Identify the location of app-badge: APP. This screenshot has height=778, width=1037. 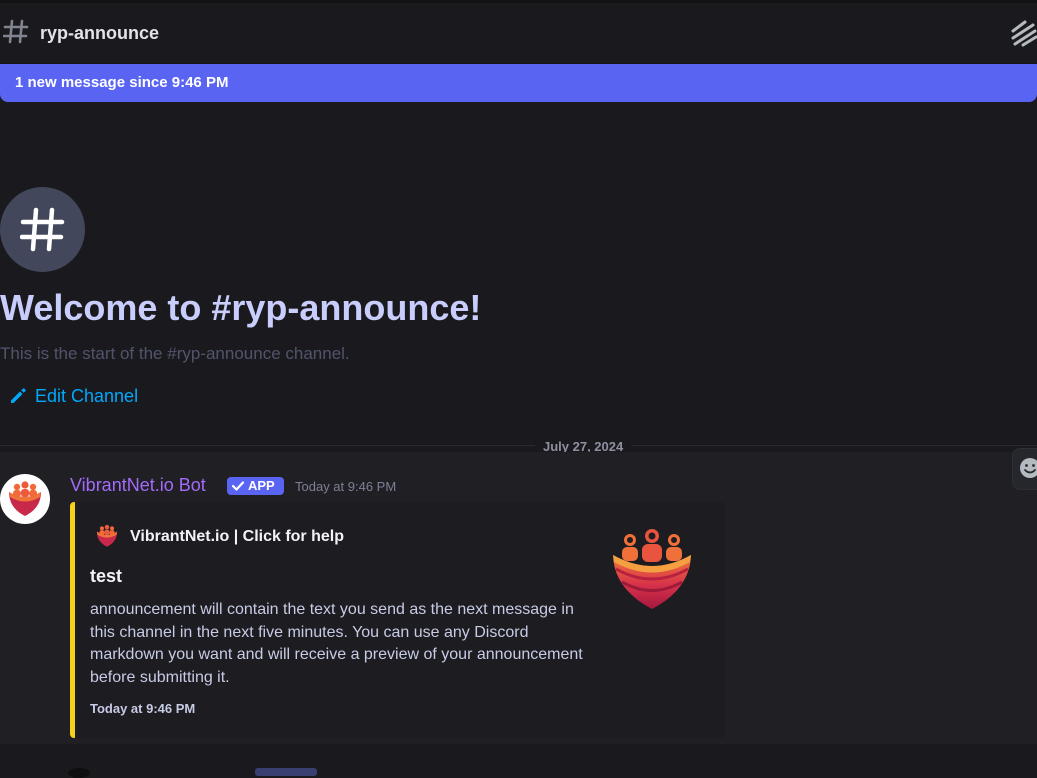
(255, 486).